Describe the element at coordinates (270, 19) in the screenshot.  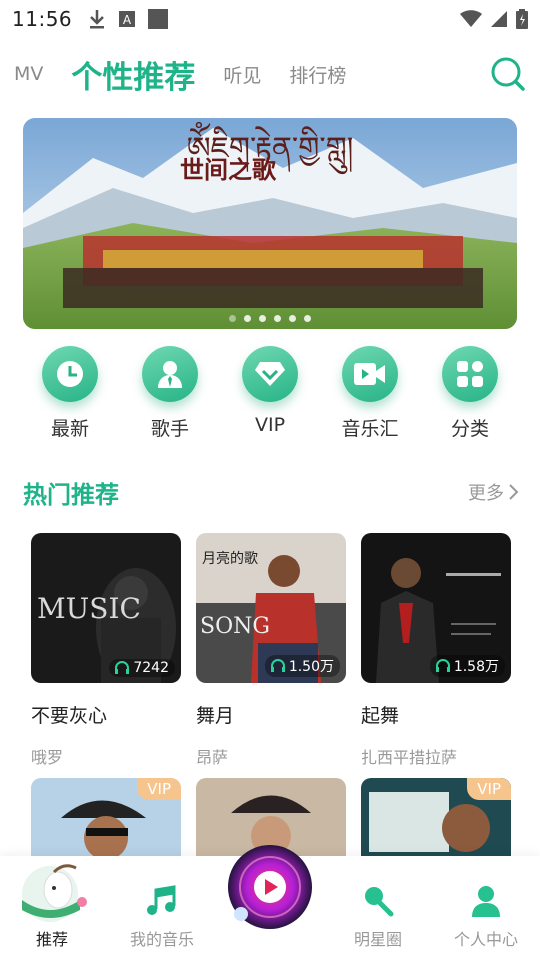
I see `status-bar: 11:56 A` at that location.